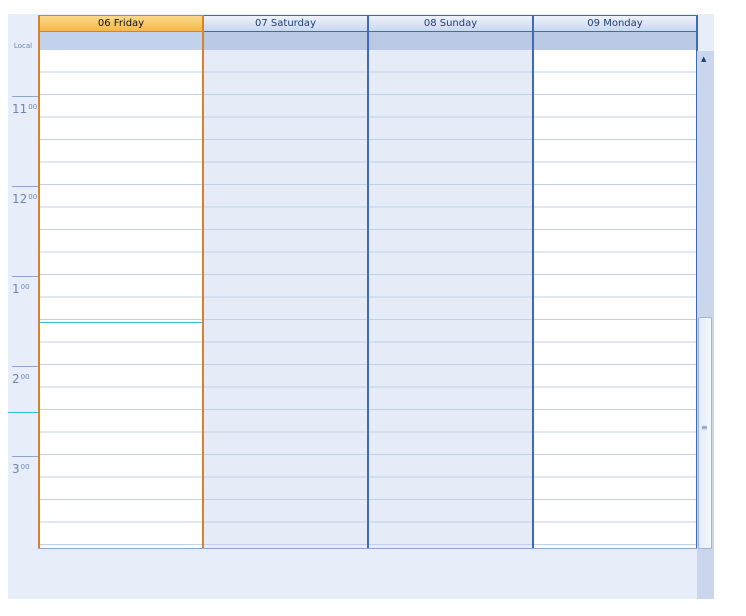 The width and height of the screenshot is (746, 616). I want to click on grip-lines-icon: ≡, so click(704, 427).